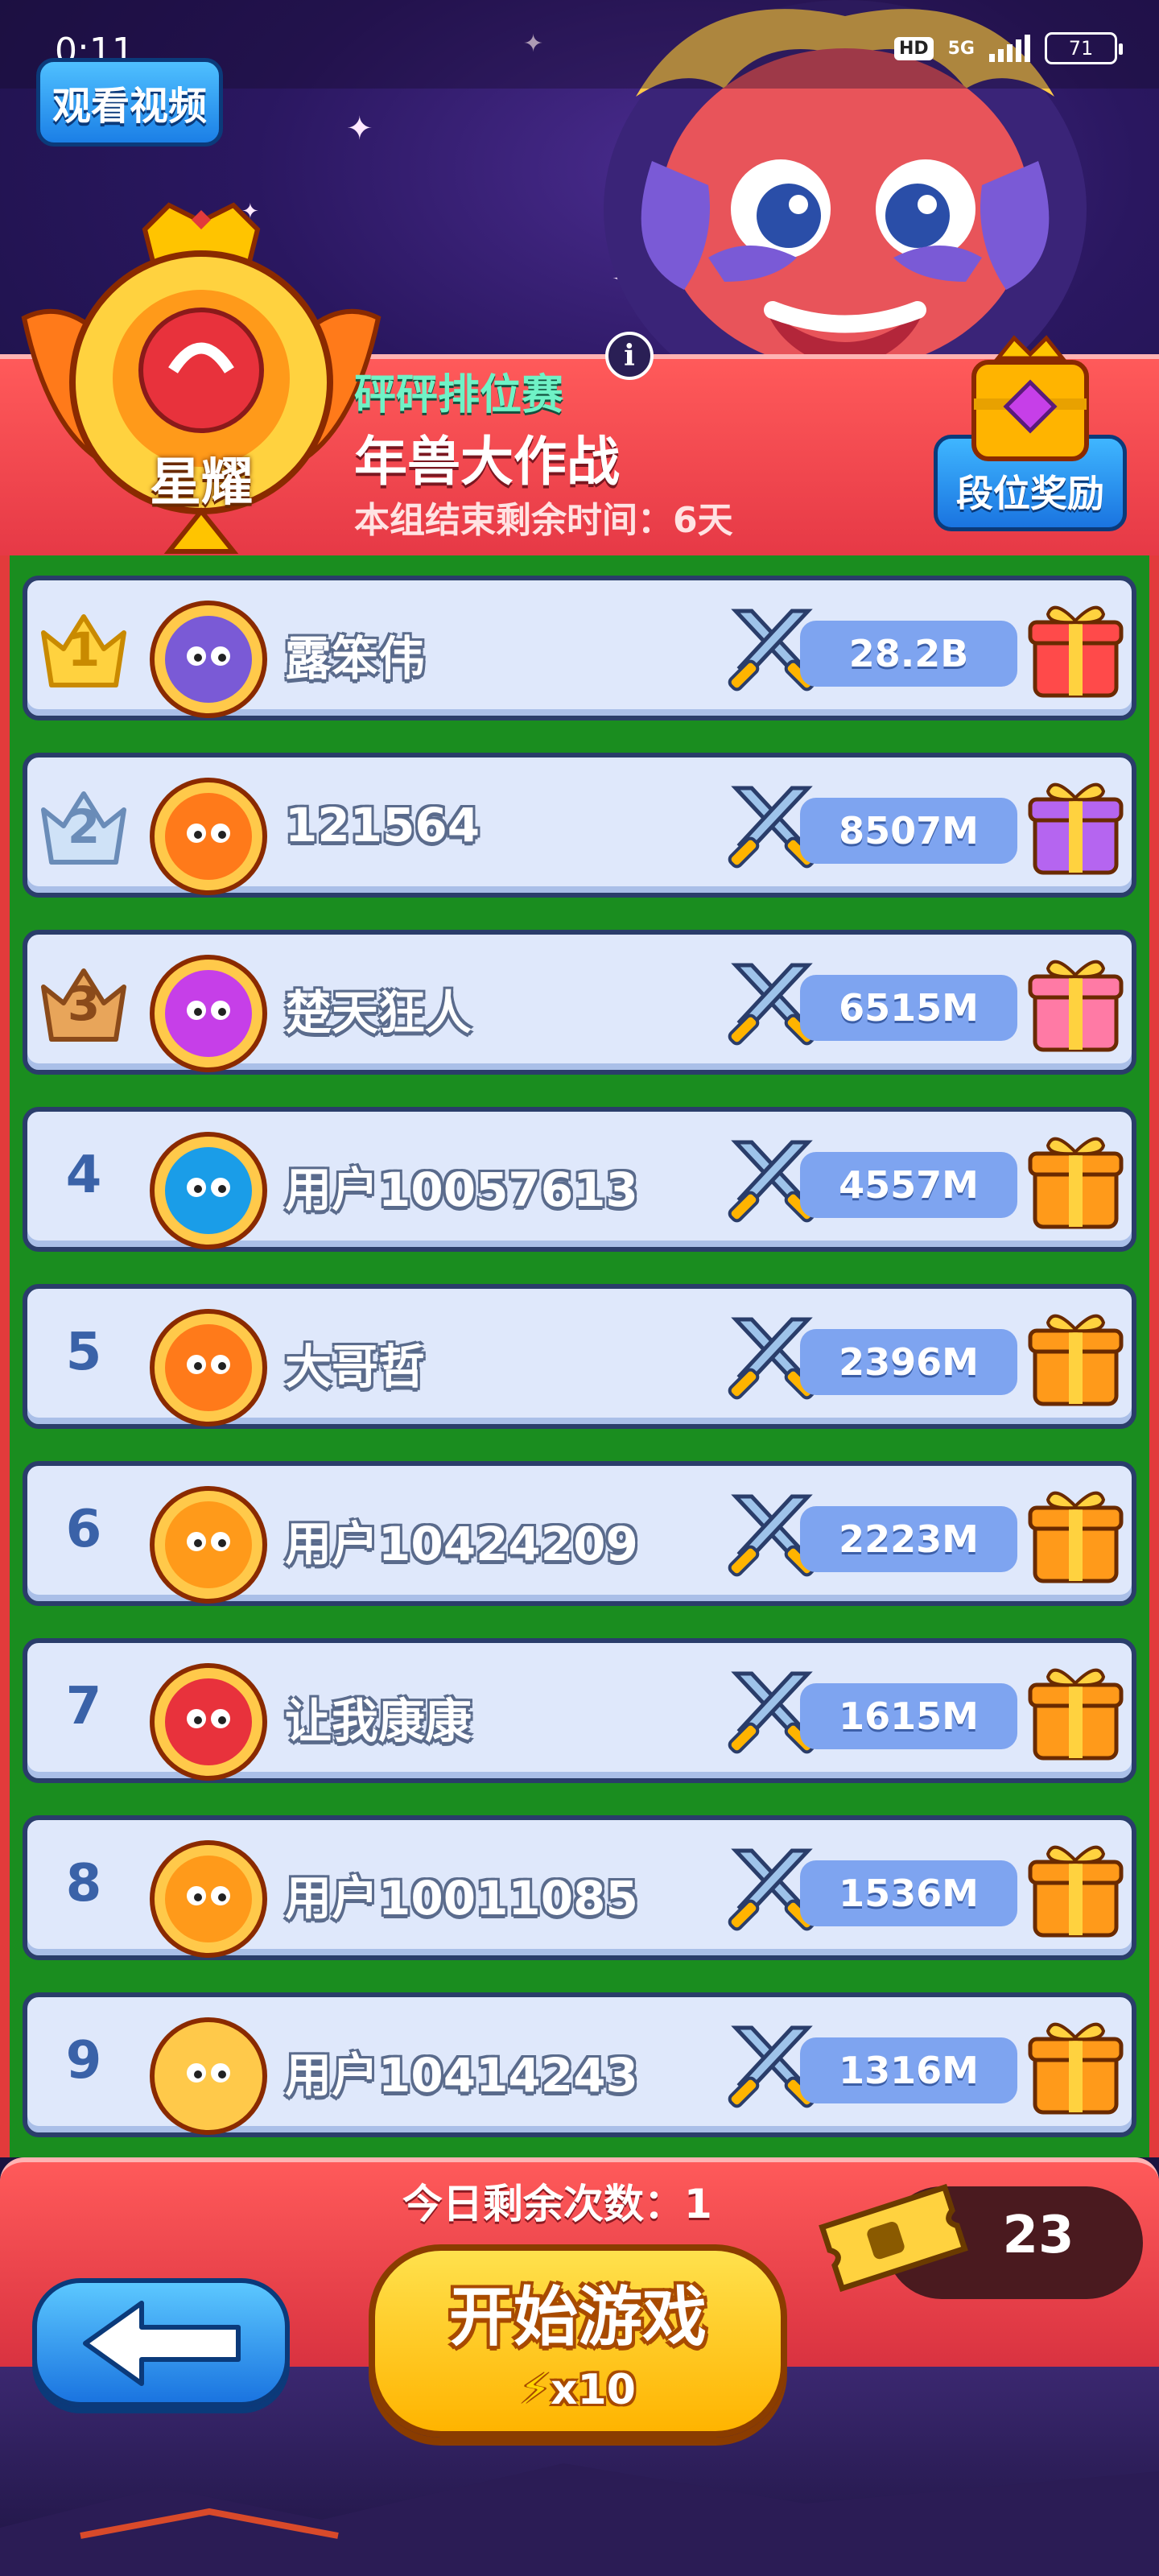  I want to click on score-pill: 1316M, so click(908, 2070).